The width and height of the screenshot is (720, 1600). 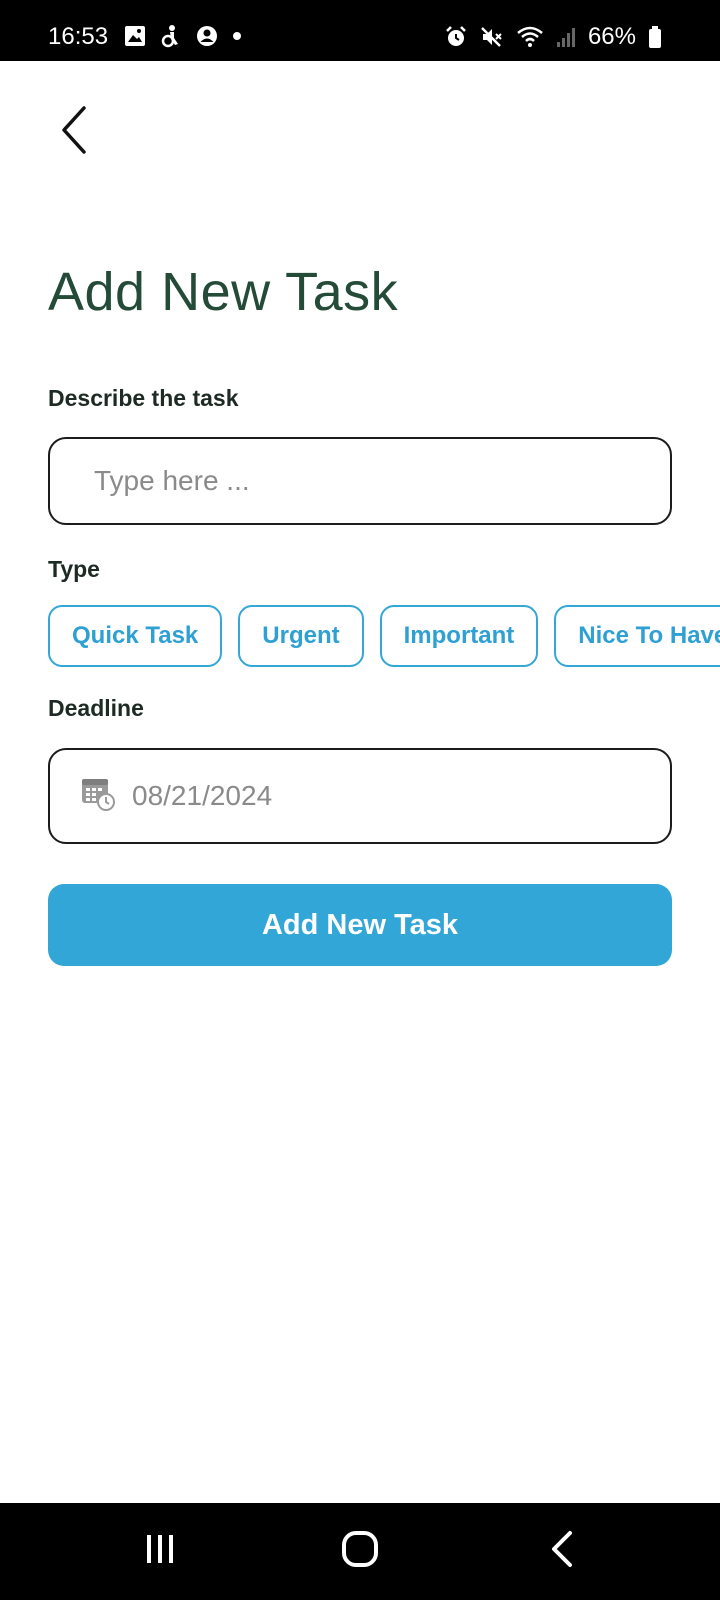 What do you see at coordinates (382, 481) in the screenshot?
I see `description-input` at bounding box center [382, 481].